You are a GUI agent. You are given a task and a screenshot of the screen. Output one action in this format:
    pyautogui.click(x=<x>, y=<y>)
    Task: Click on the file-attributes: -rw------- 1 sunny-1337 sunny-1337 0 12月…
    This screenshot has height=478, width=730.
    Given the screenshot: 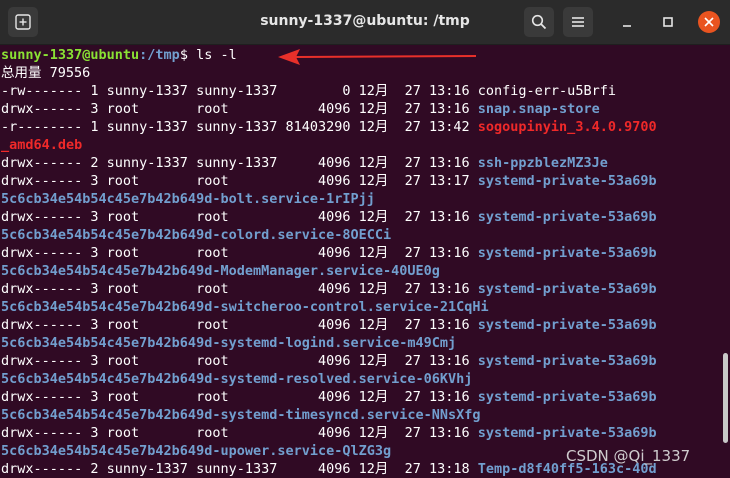 What is the action you would take?
    pyautogui.click(x=239, y=91)
    